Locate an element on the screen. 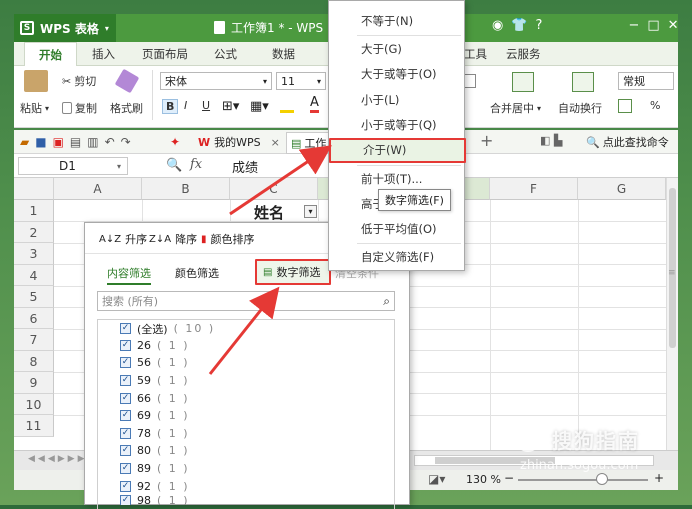 Image resolution: width=692 pixels, height=509 pixels. watermark-url: zhinan.sogou.com is located at coordinates (579, 465).